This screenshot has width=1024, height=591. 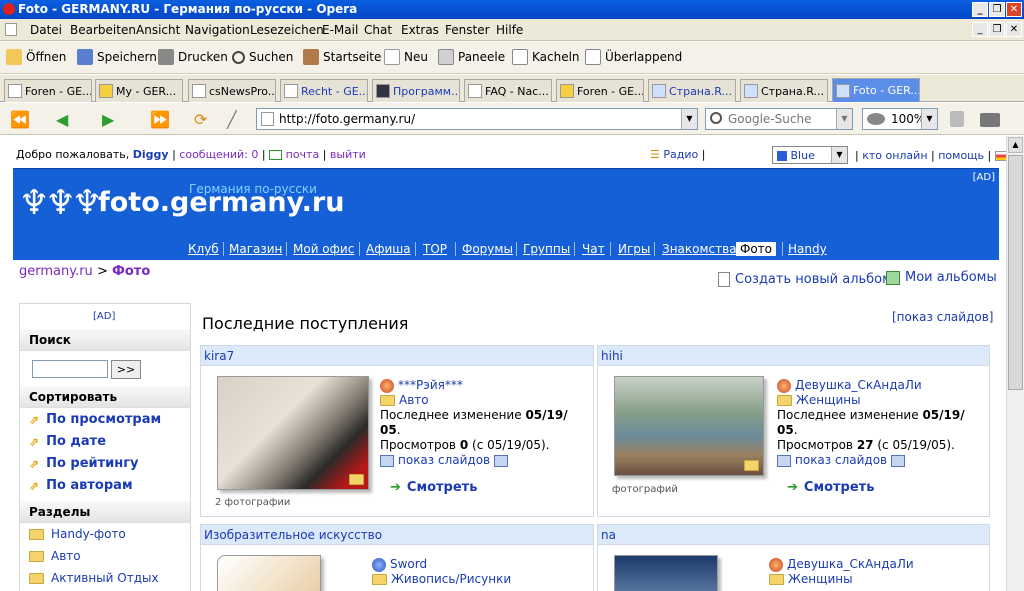 What do you see at coordinates (830, 487) in the screenshot?
I see `view-album-button: ➔ Смотреть` at bounding box center [830, 487].